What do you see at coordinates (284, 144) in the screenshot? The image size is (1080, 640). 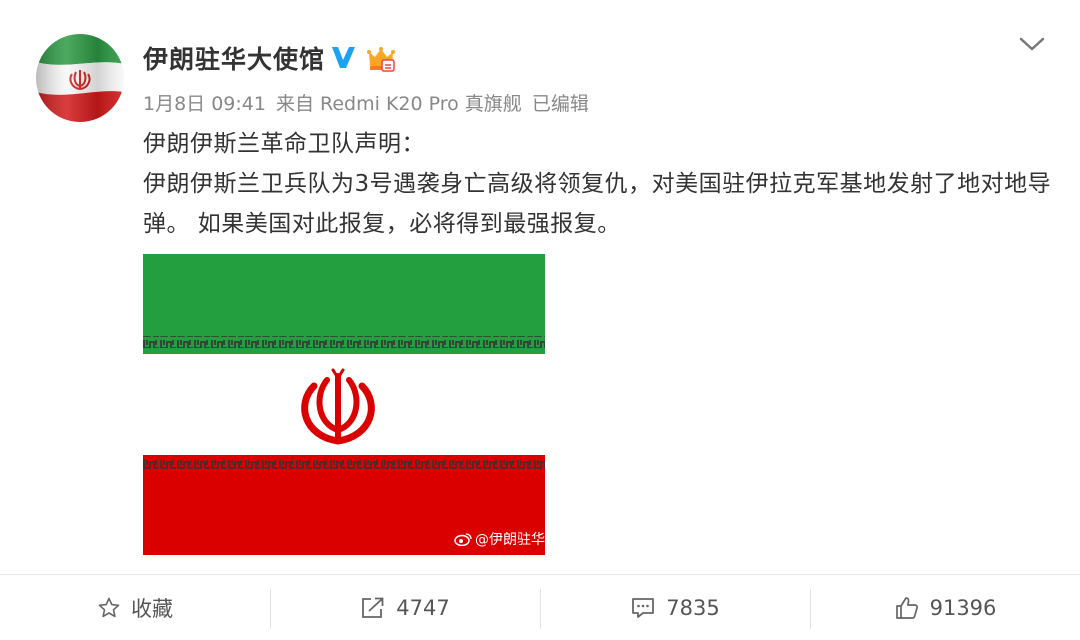 I see `post-text-line: 伊朗伊斯兰革命卫队声明：` at bounding box center [284, 144].